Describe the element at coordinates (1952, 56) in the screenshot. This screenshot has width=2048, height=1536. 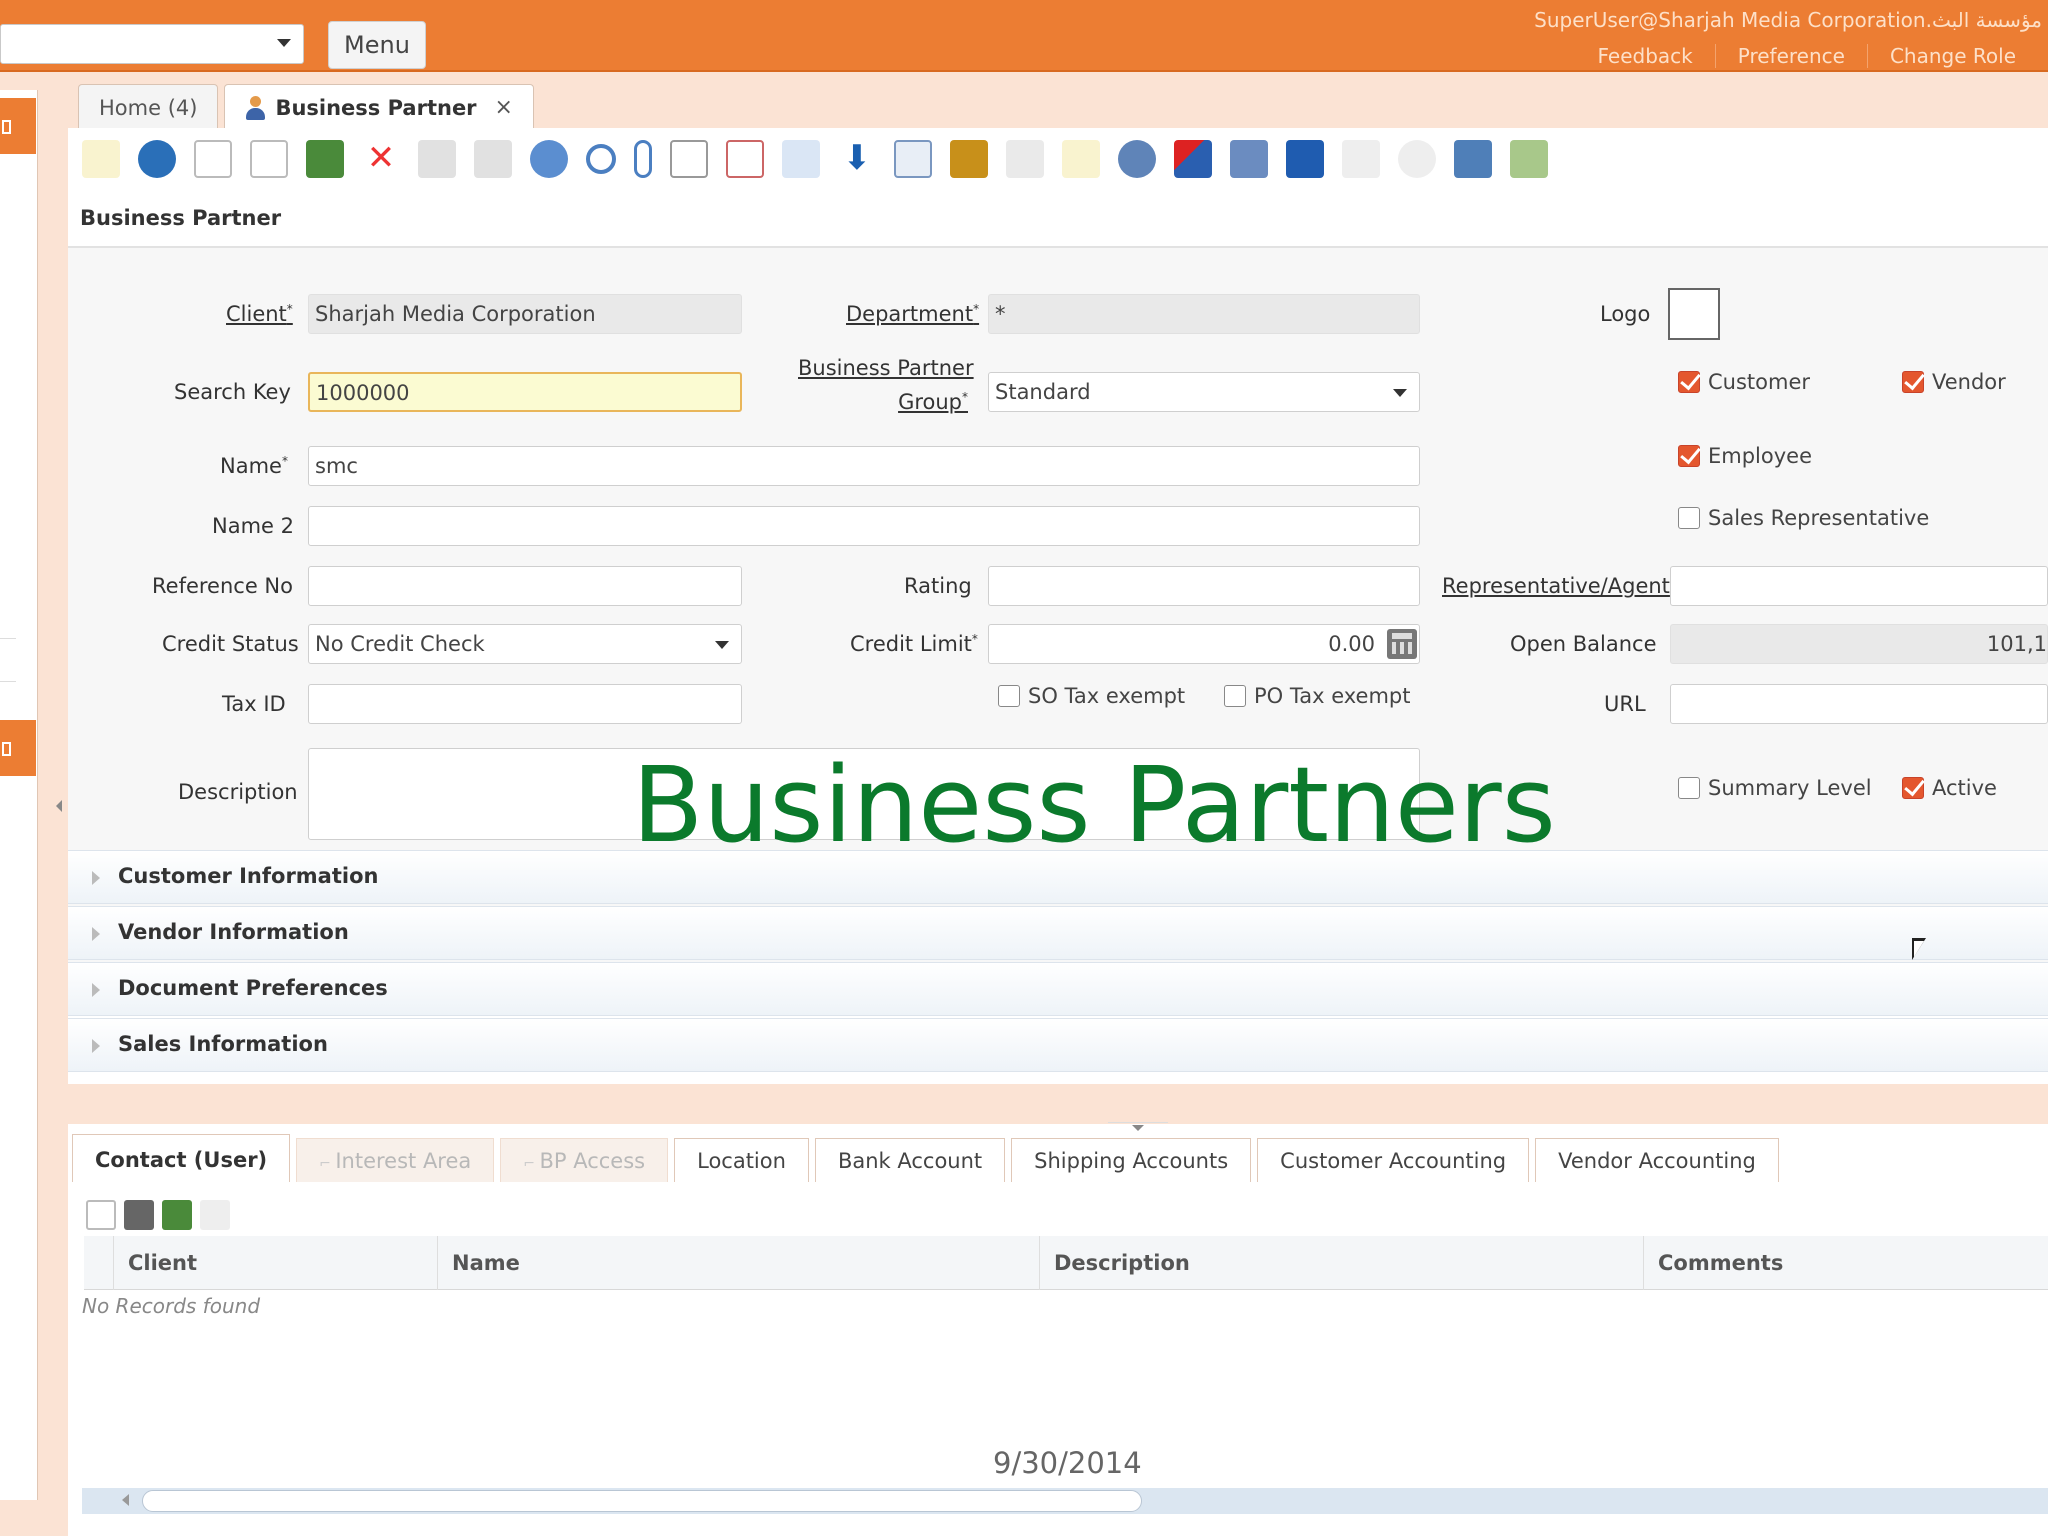
I see `change-role-link: Change Role` at that location.